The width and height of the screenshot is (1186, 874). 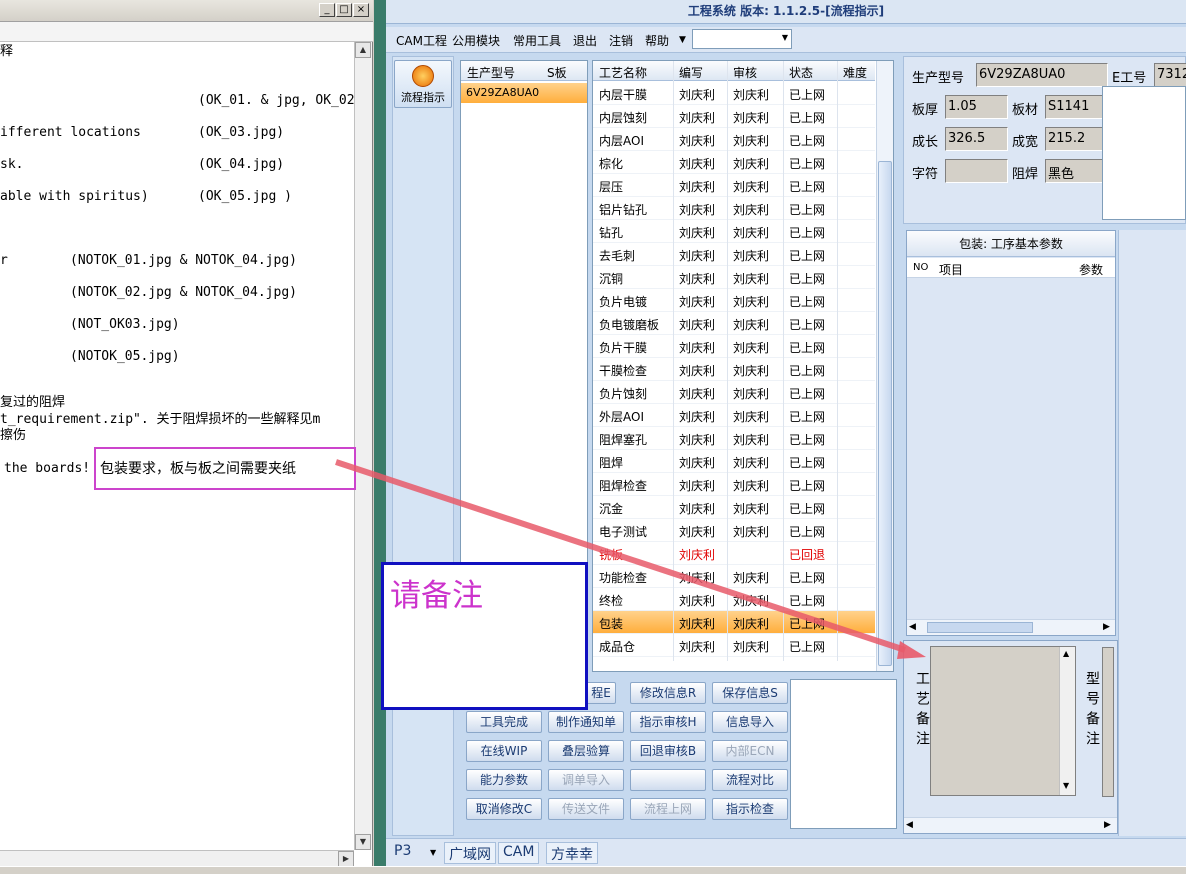 What do you see at coordinates (734, 576) in the screenshot?
I see `process-row: 功能检查 刘庆利 刘庆利 已上网` at bounding box center [734, 576].